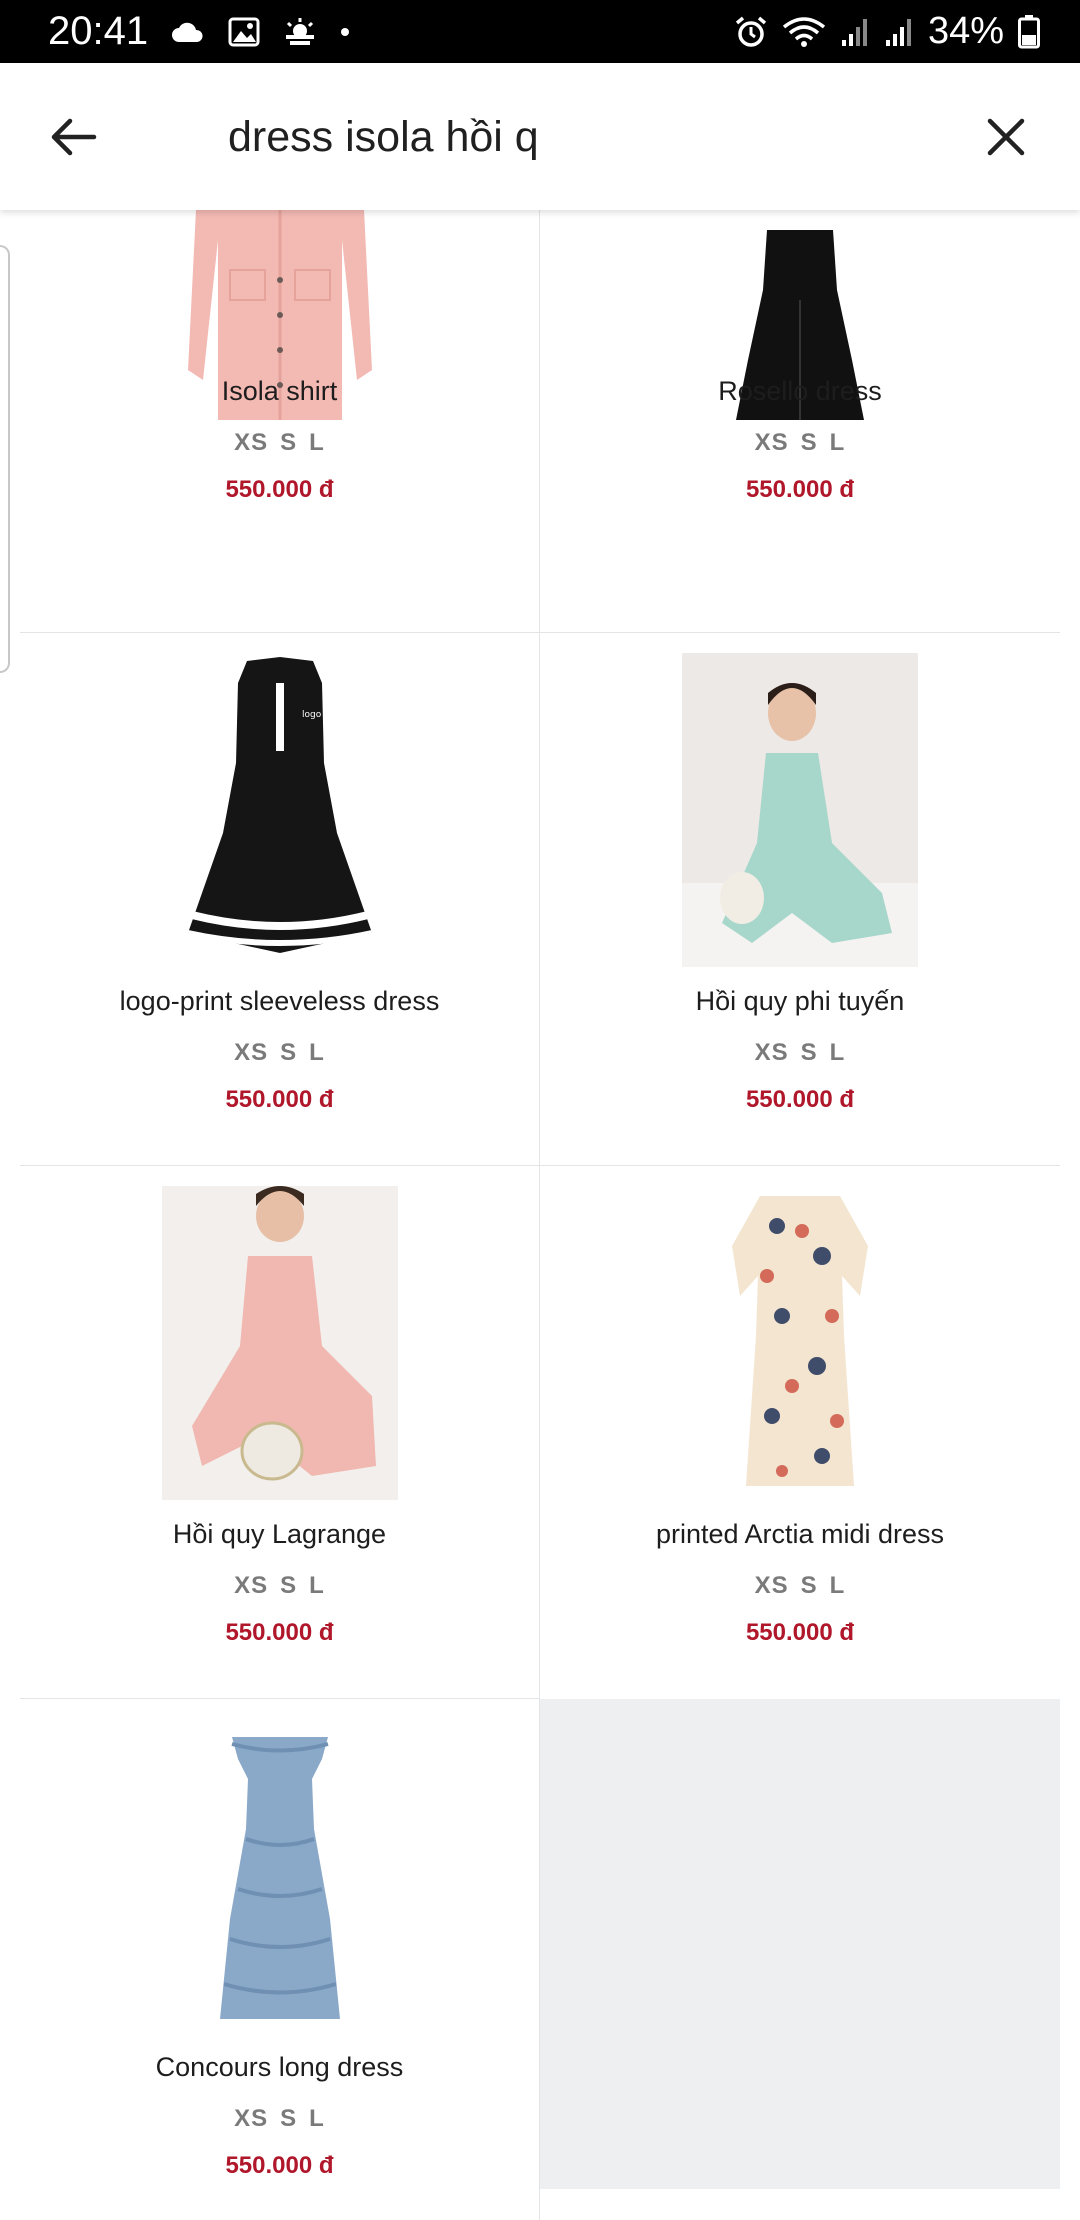 The width and height of the screenshot is (1080, 2220). I want to click on back-button, so click(74, 137).